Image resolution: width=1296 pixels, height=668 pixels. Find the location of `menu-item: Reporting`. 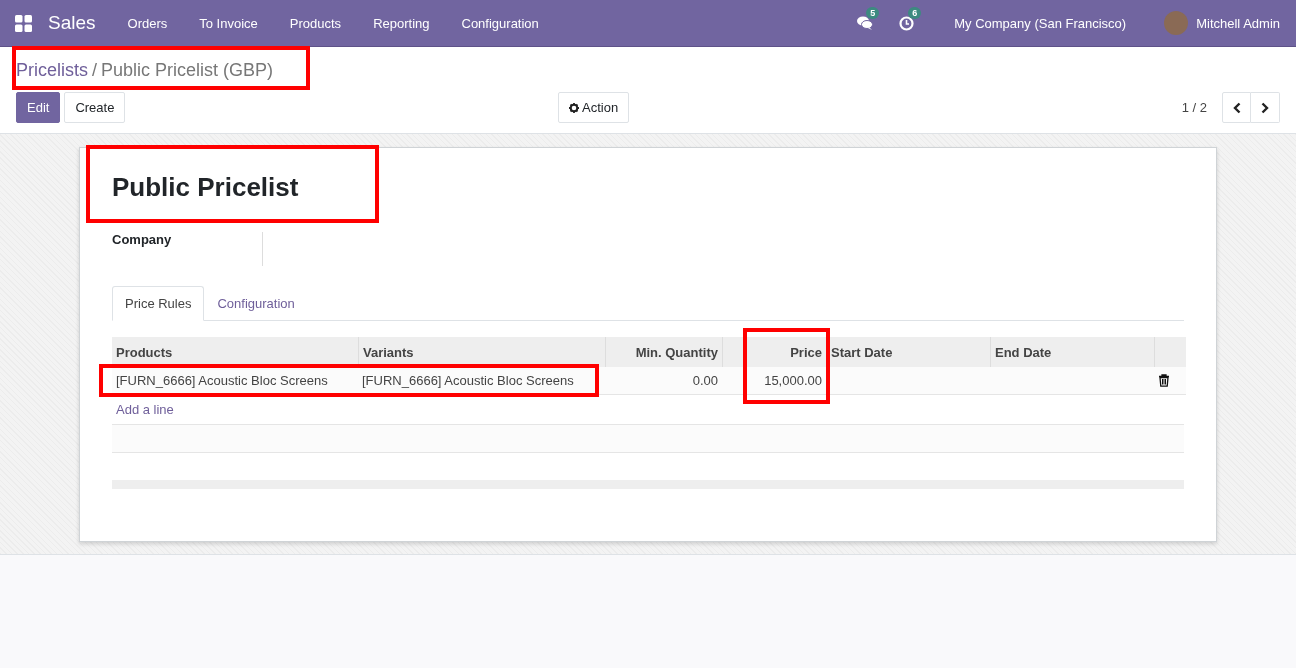

menu-item: Reporting is located at coordinates (401, 23).